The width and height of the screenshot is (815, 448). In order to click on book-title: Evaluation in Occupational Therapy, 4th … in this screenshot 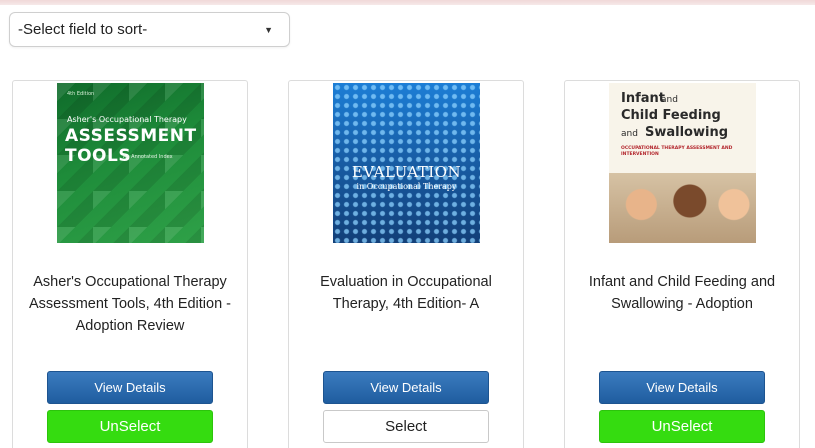, I will do `click(406, 293)`.